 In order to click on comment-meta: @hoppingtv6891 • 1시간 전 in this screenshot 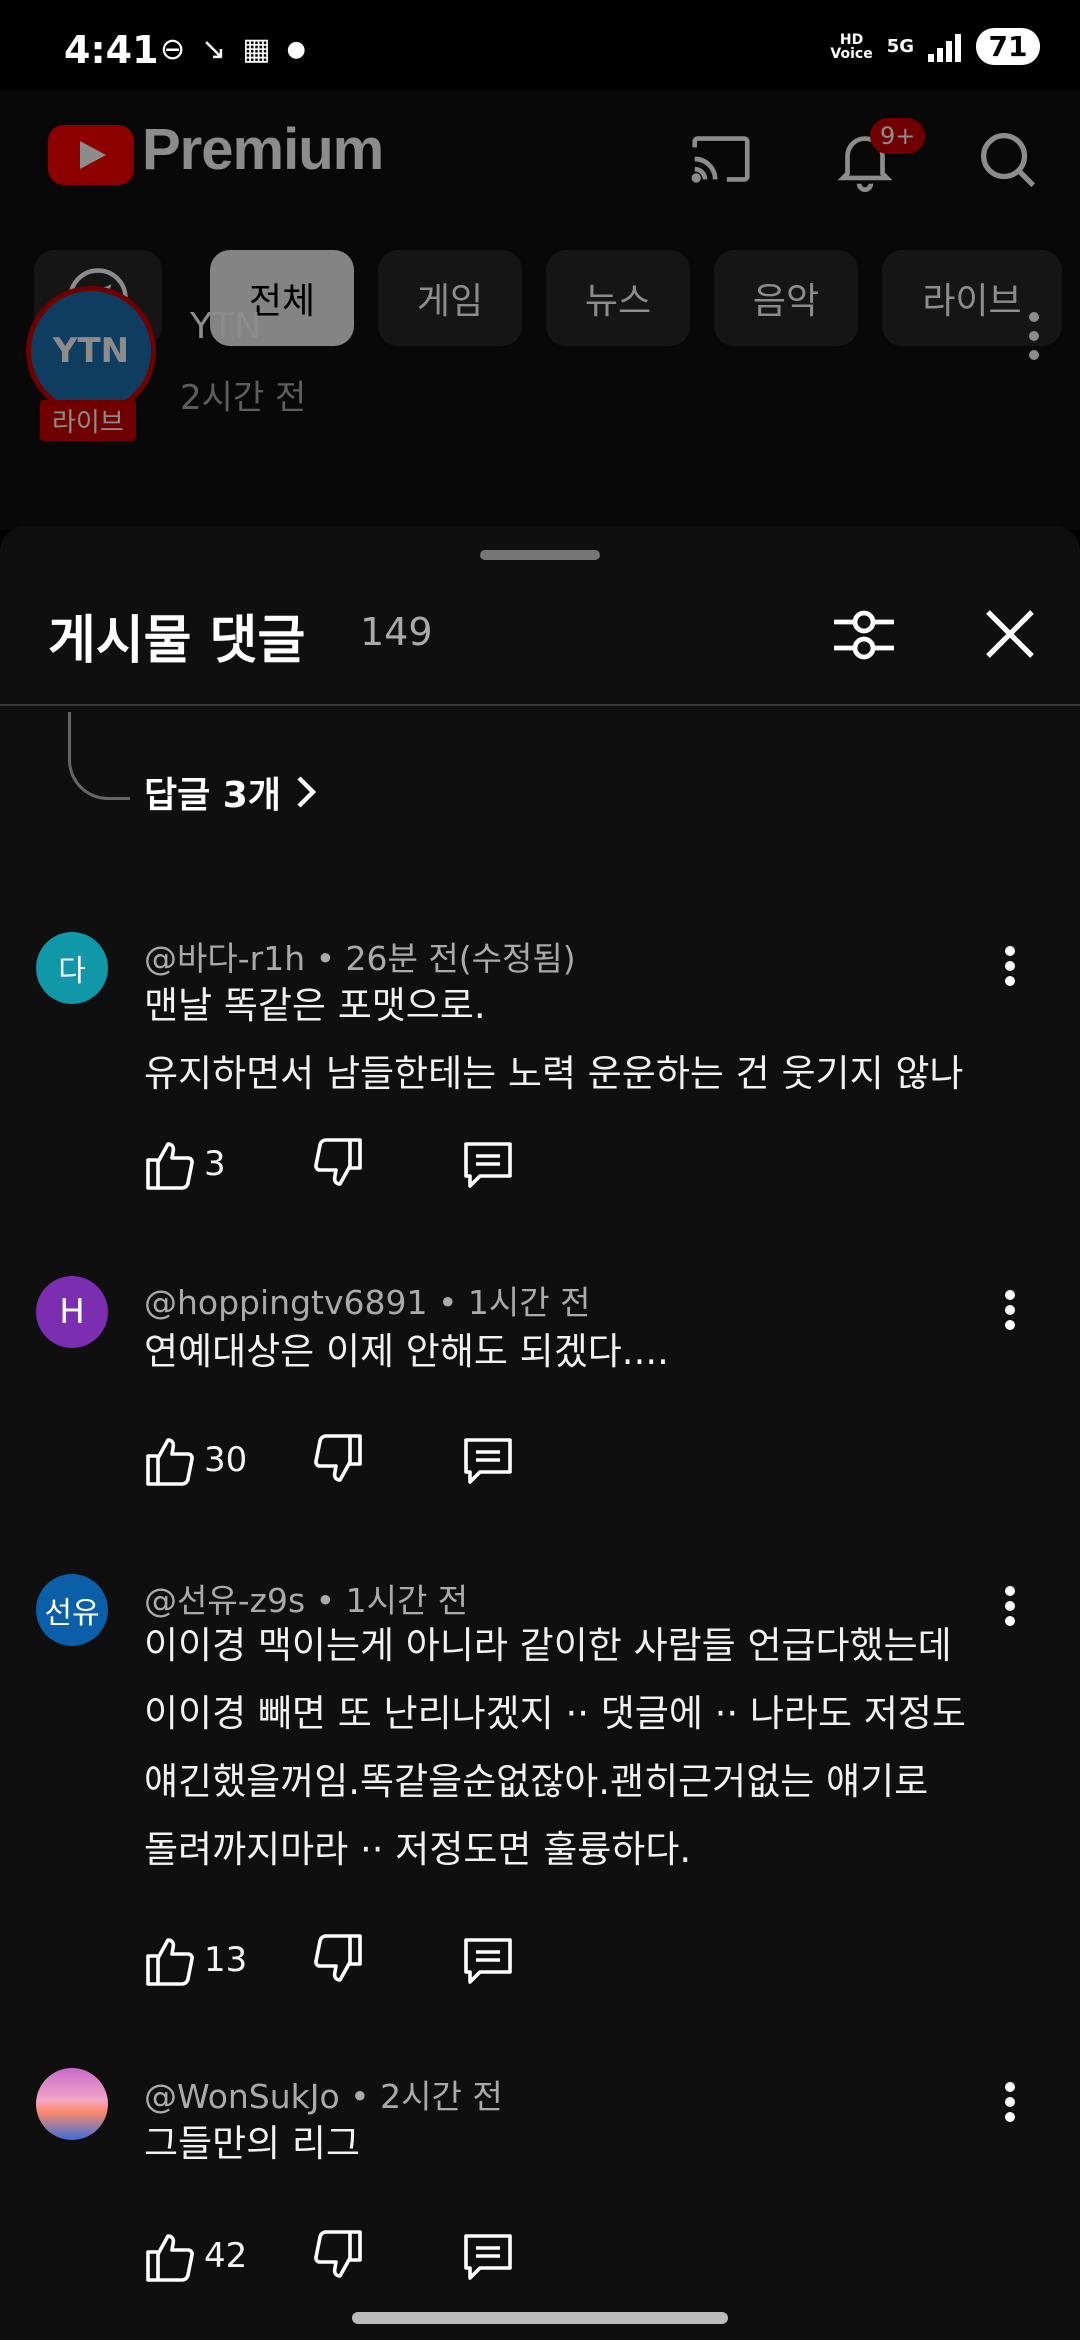, I will do `click(367, 1300)`.